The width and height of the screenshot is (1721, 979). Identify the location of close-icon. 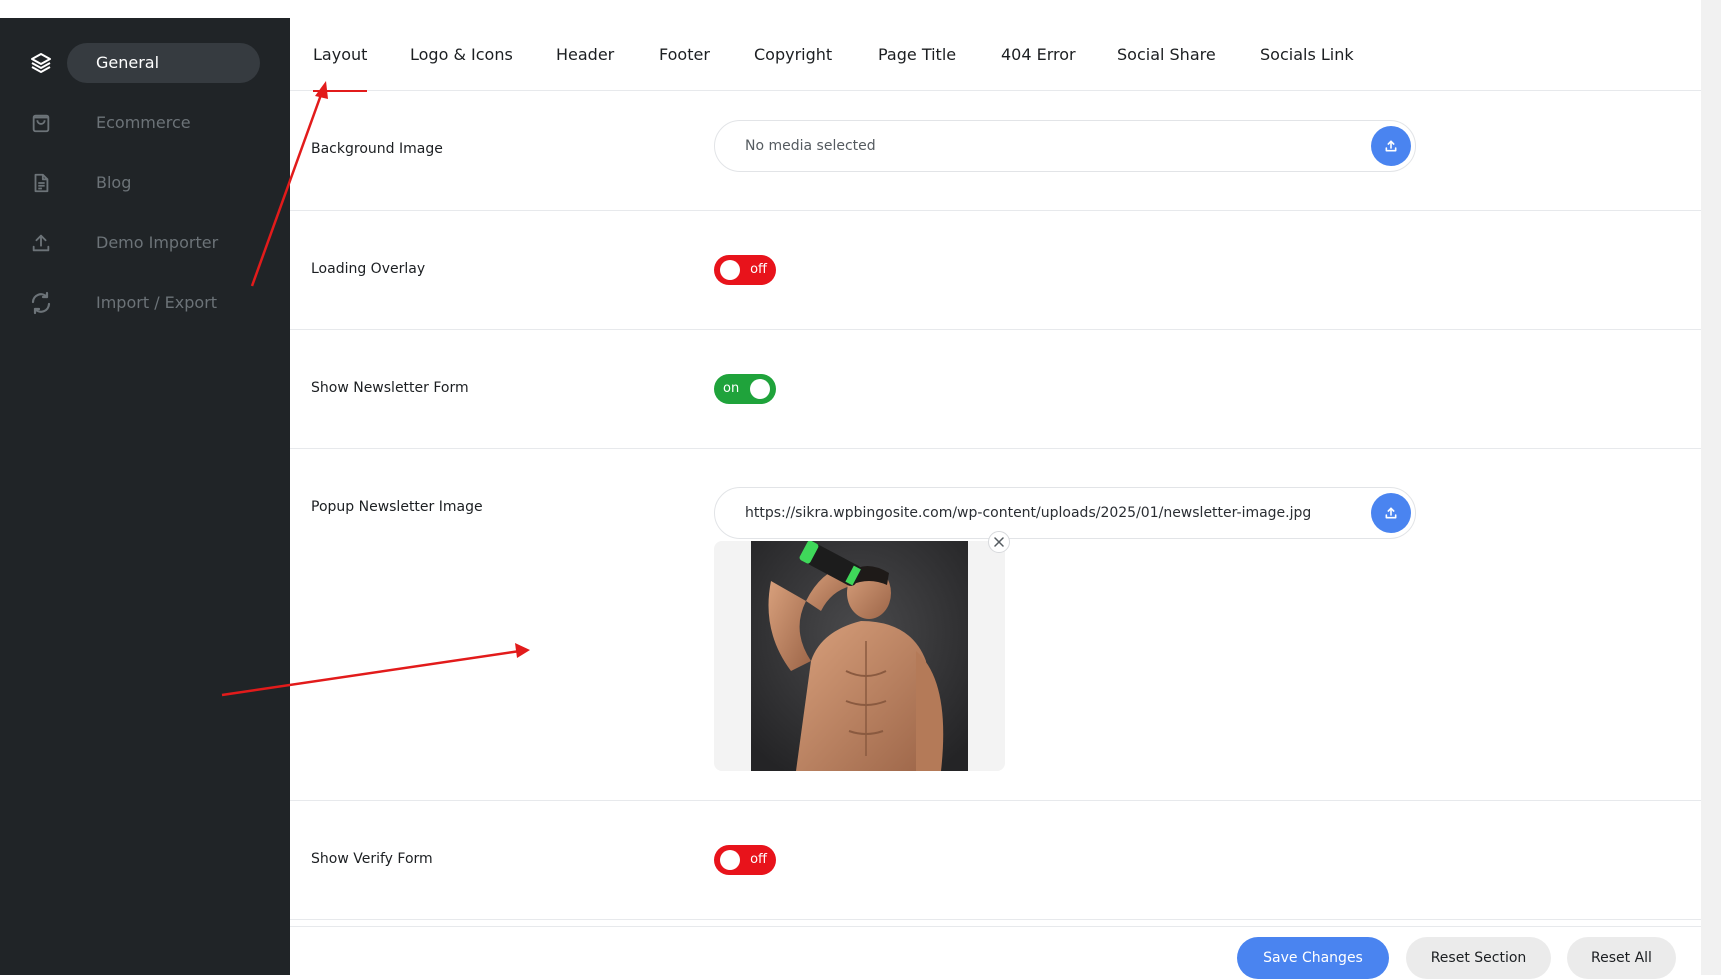
(999, 542).